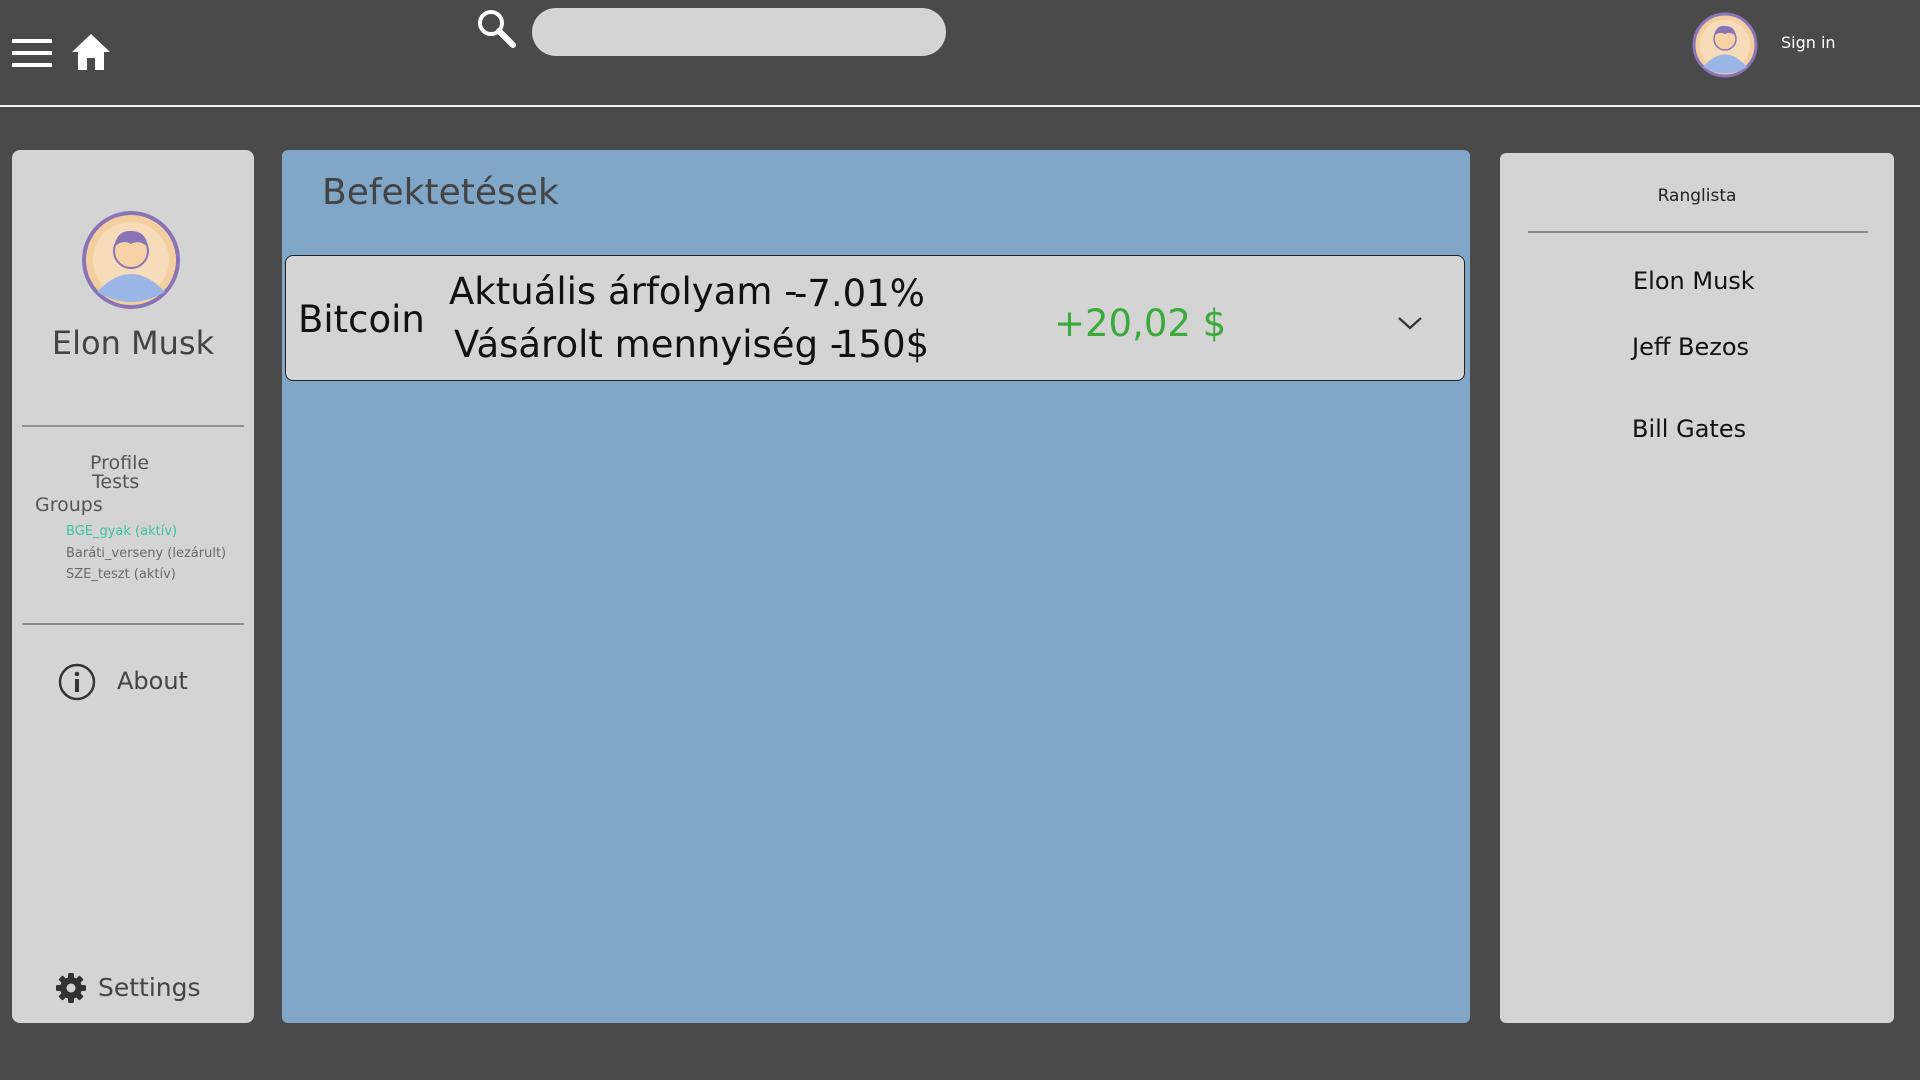 The height and width of the screenshot is (1080, 1920). Describe the element at coordinates (1725, 45) in the screenshot. I see `user-avatar` at that location.